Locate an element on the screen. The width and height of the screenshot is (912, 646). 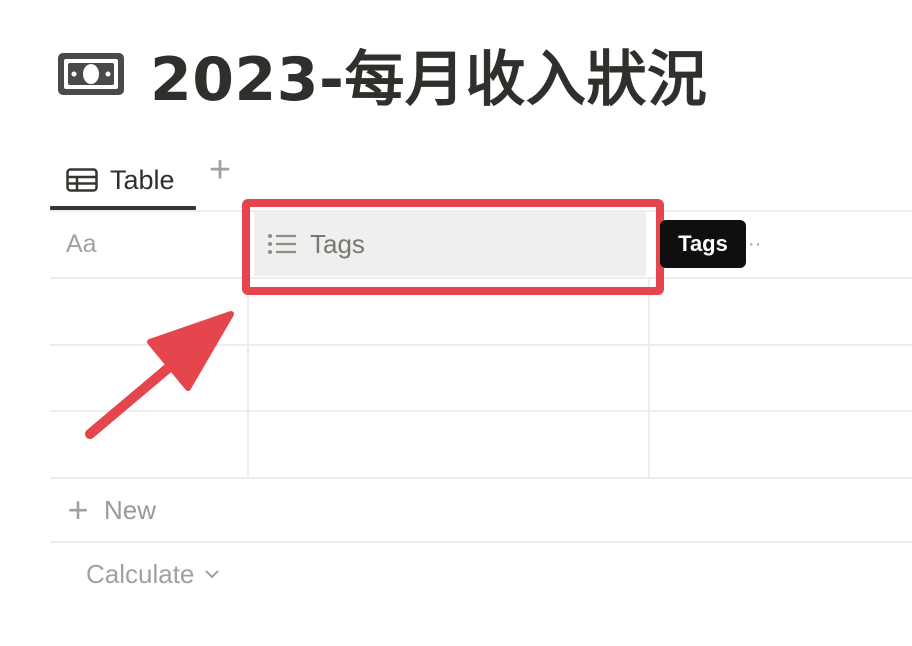
tooltip-text: Tags is located at coordinates (703, 243).